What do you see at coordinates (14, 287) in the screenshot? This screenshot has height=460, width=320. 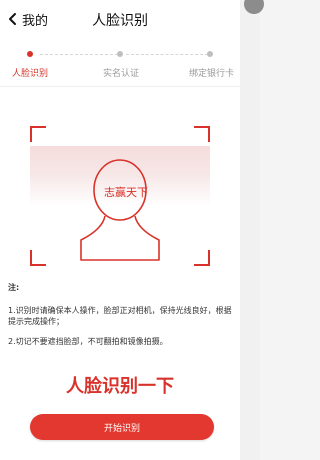 I see `notes-title: 注:` at bounding box center [14, 287].